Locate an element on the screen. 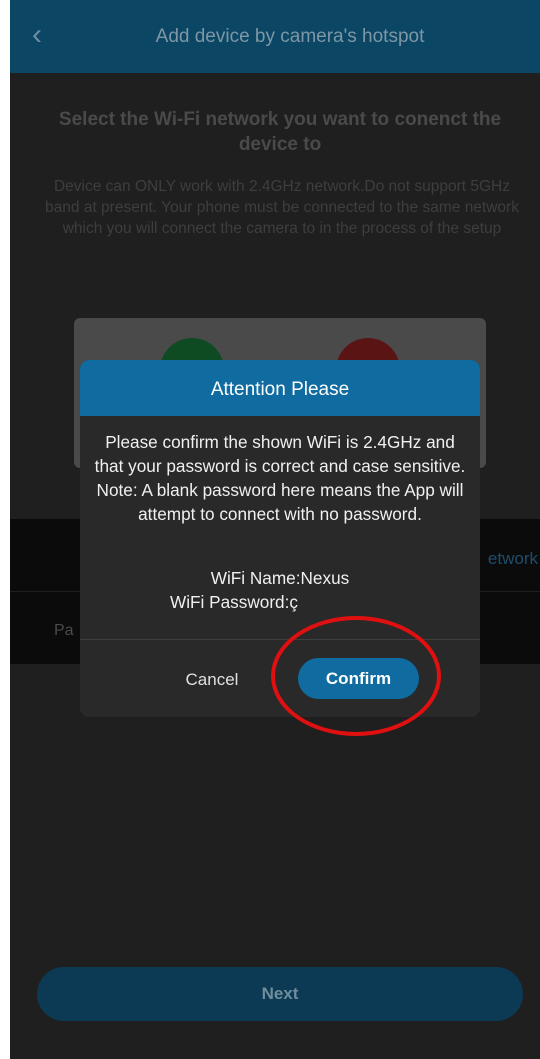 This screenshot has width=540, height=1059. wifi-password-text: WiFi Password:ç is located at coordinates (234, 602).